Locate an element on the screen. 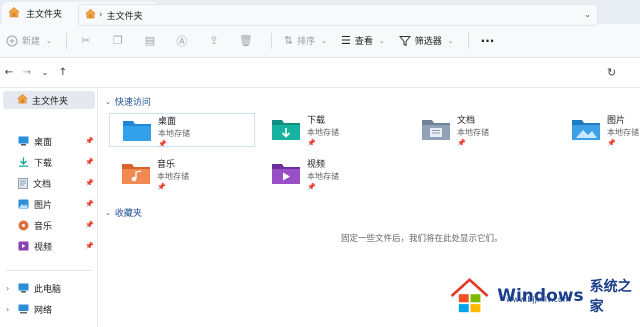 This screenshot has height=327, width=640. folder-name: 图片 is located at coordinates (616, 121).